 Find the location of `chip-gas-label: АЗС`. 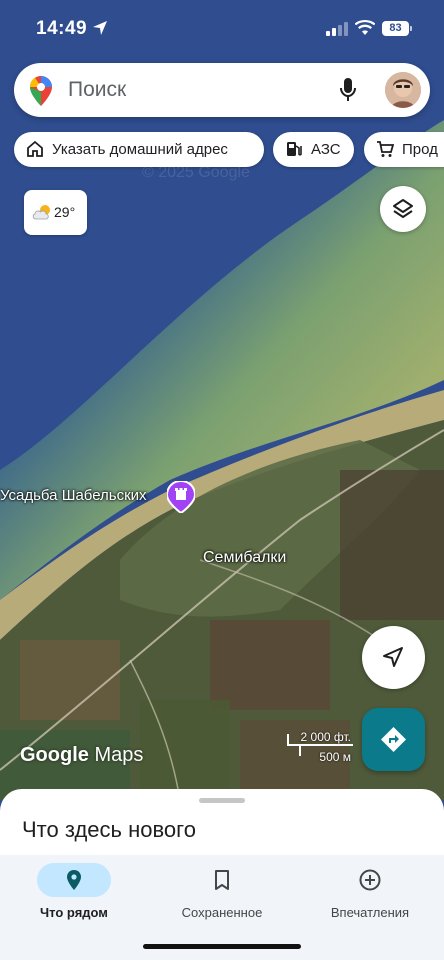

chip-gas-label: АЗС is located at coordinates (326, 149).